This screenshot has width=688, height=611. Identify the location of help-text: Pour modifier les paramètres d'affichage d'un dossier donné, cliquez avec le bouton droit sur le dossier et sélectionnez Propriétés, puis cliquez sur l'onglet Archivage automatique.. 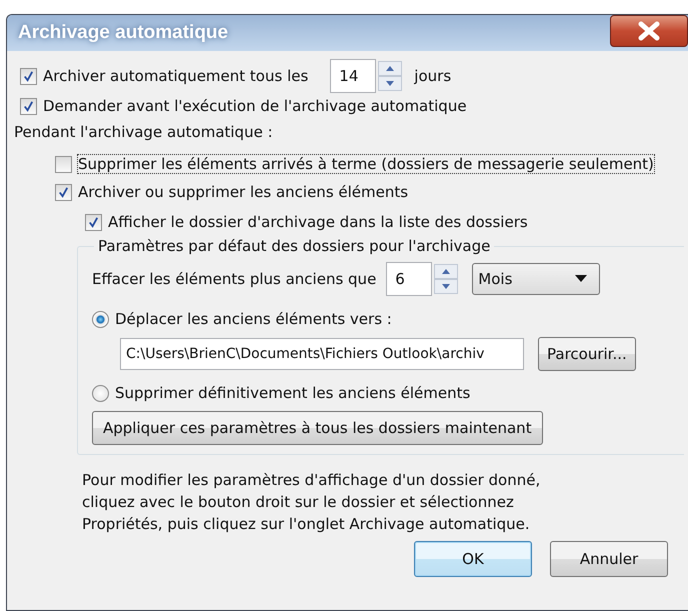
(312, 502).